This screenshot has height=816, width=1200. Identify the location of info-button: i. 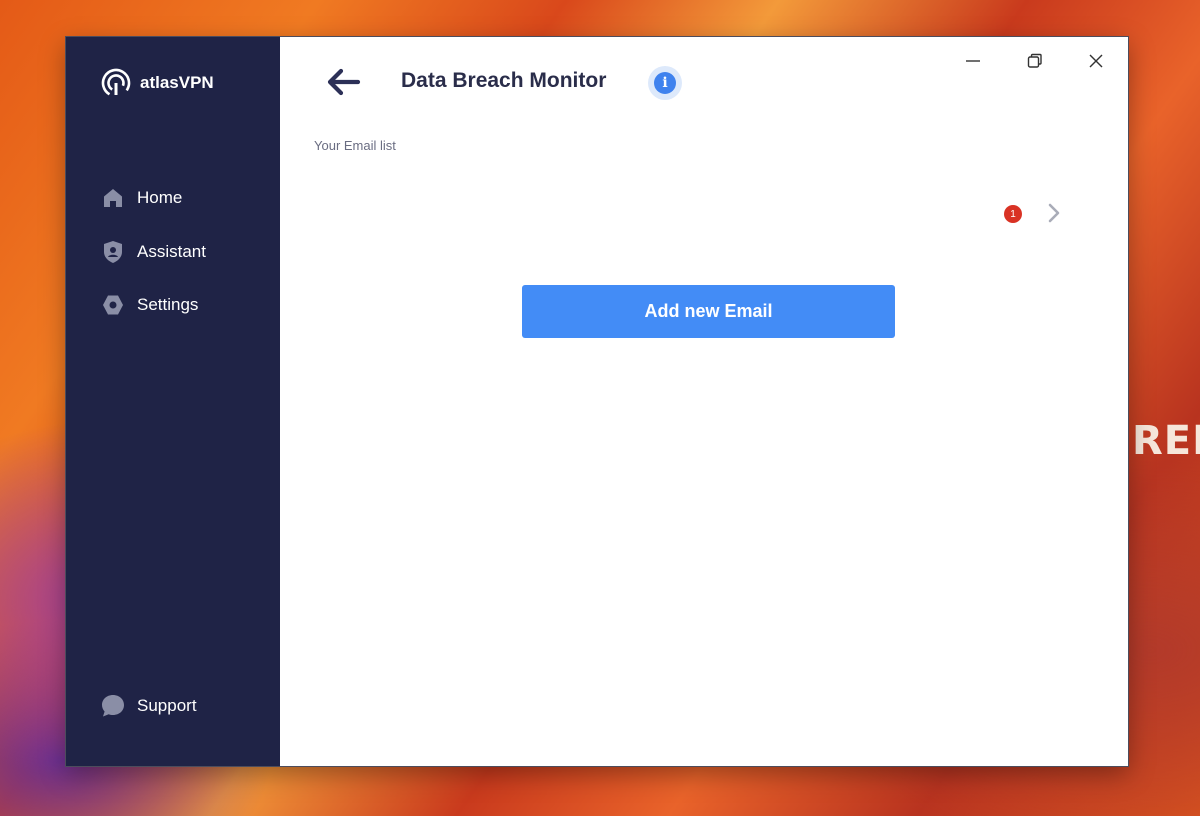
(665, 83).